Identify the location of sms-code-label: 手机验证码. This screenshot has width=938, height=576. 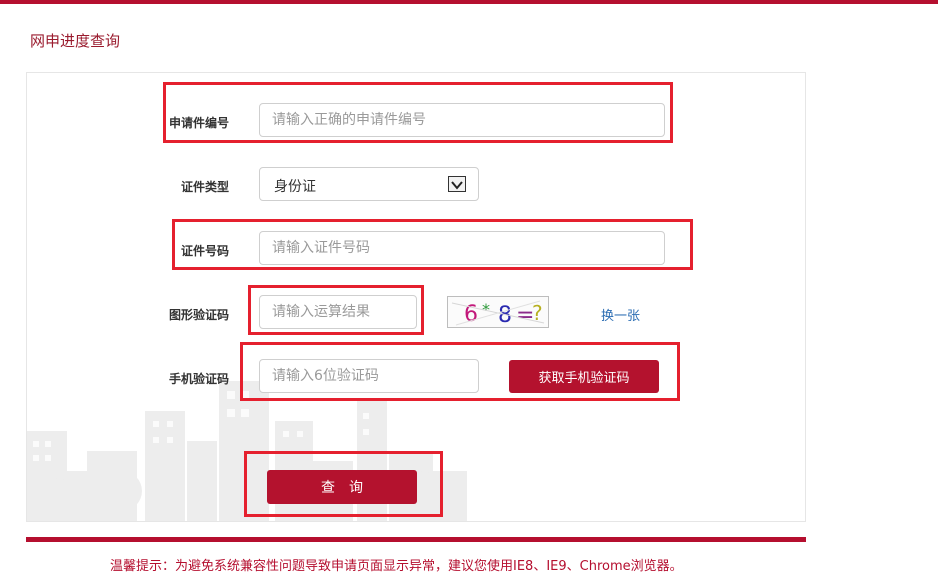
(199, 379).